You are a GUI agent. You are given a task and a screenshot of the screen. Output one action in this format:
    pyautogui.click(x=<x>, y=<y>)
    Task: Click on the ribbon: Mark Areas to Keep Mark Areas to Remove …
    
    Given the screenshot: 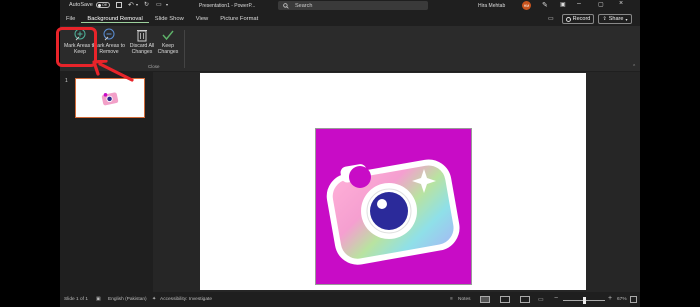 What is the action you would take?
    pyautogui.click(x=350, y=48)
    